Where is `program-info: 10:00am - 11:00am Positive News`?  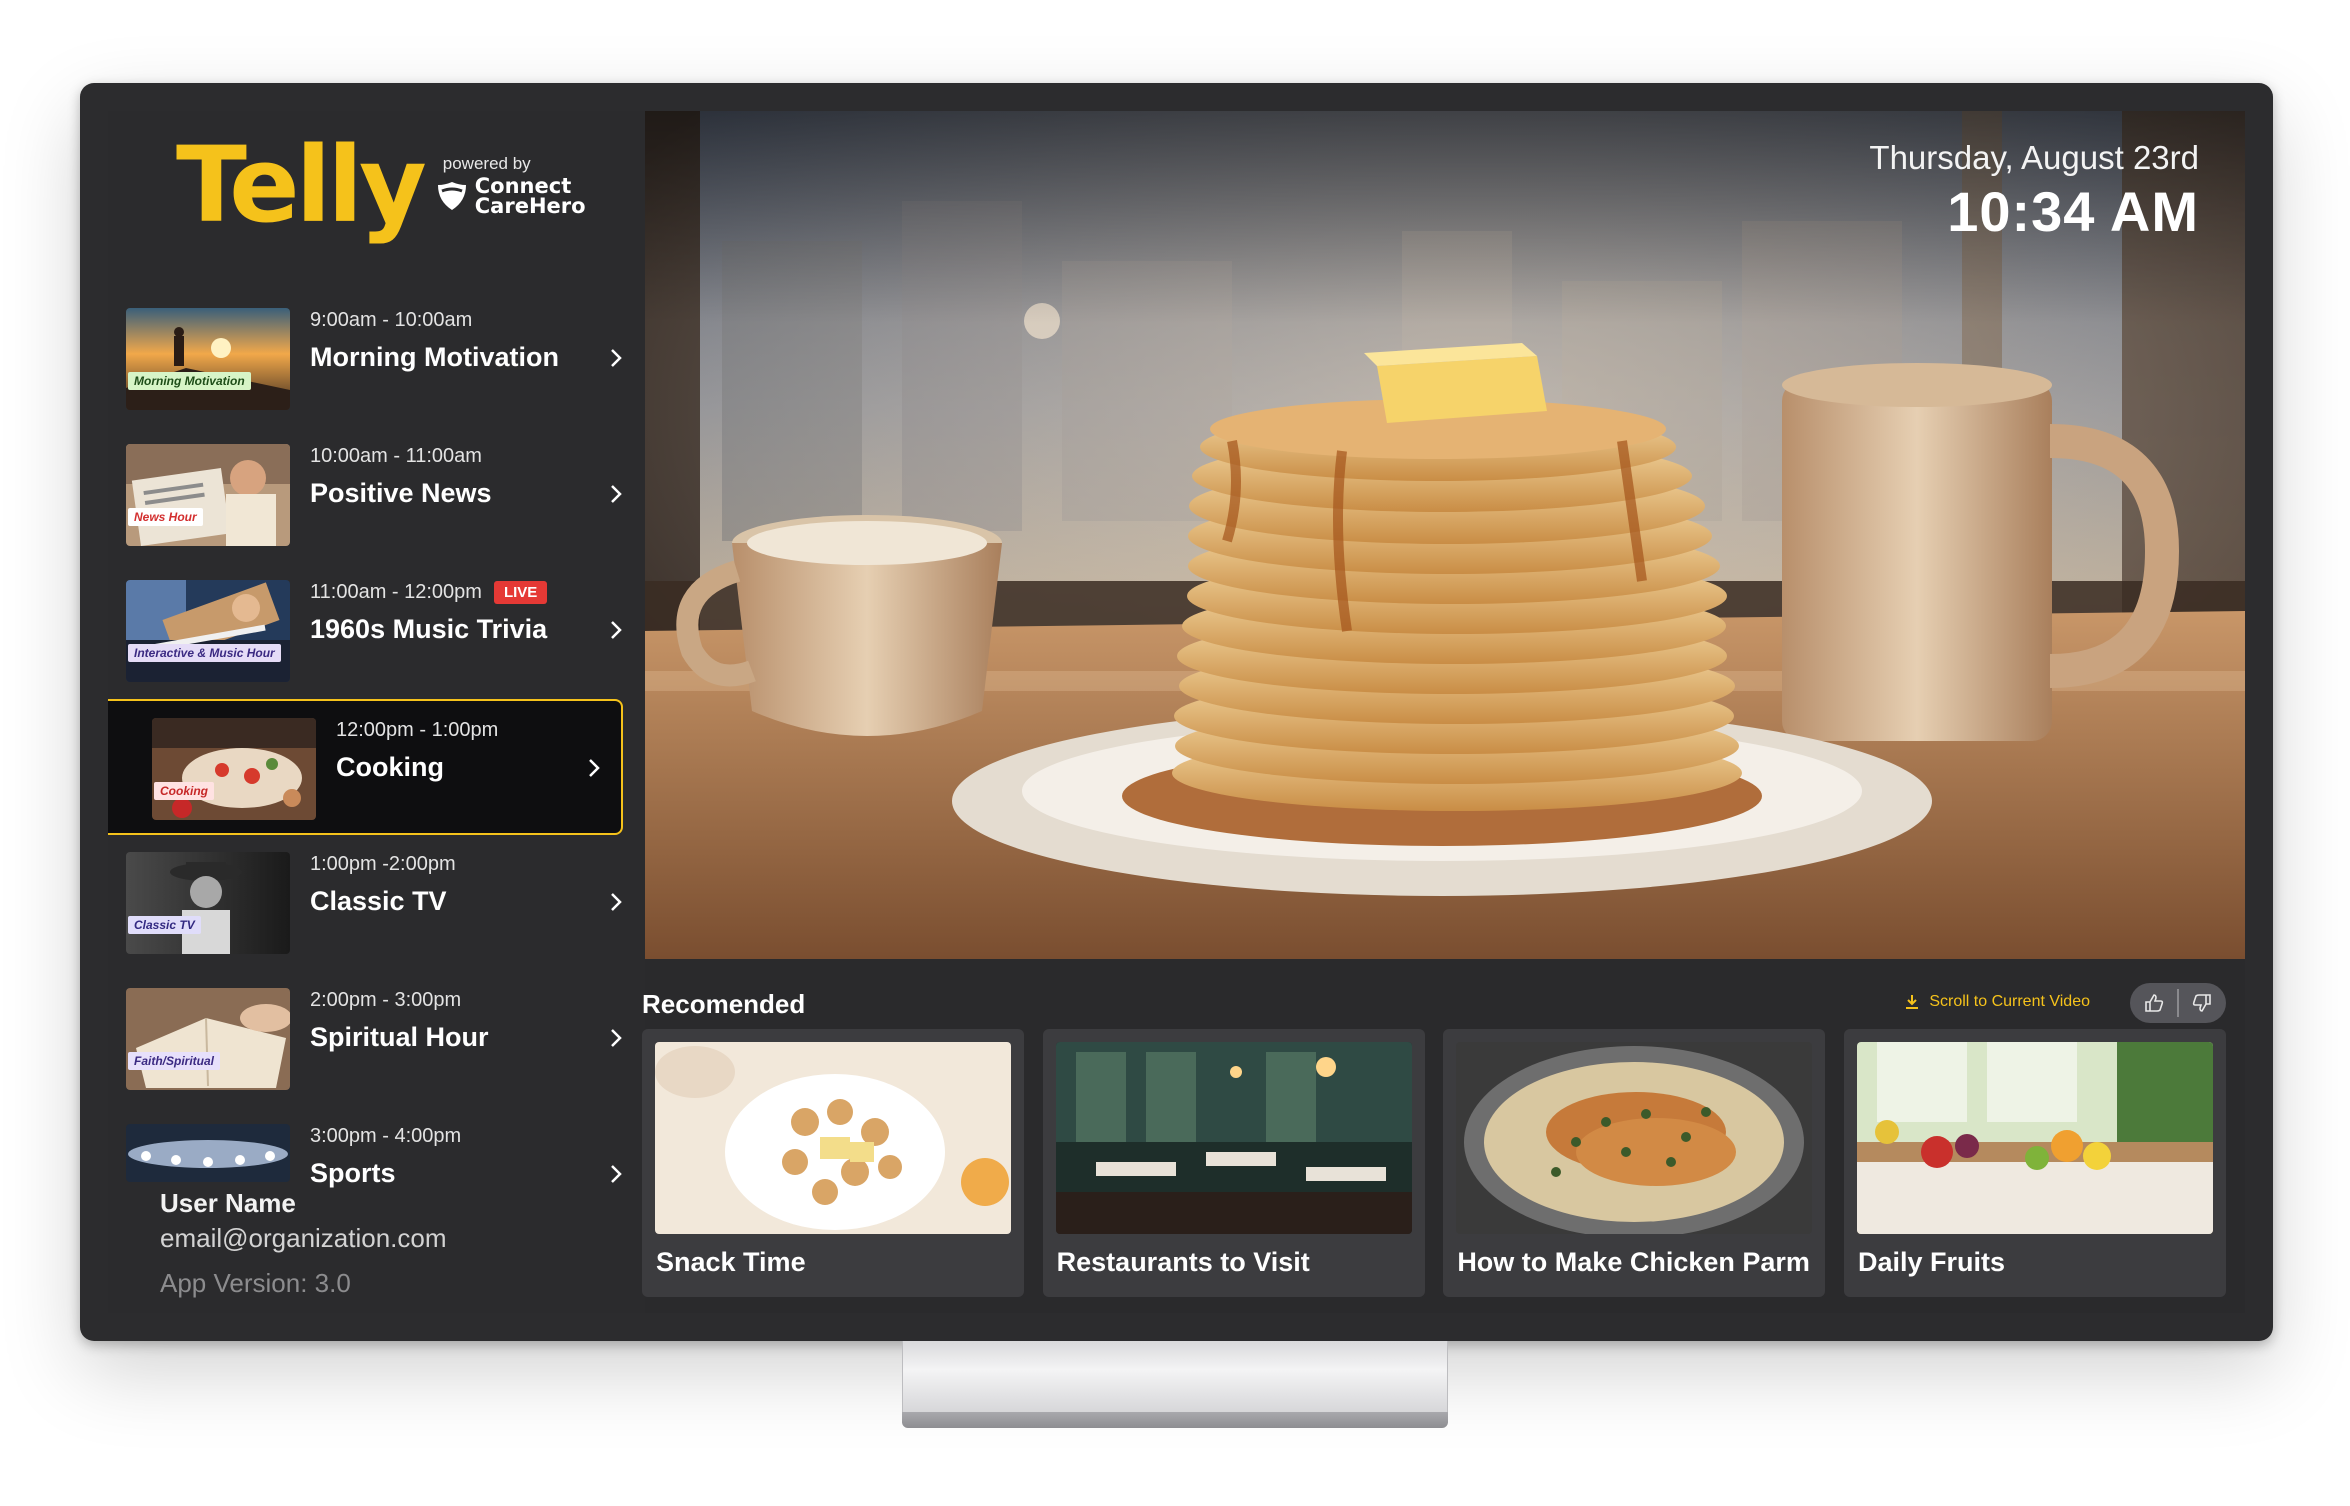 program-info: 10:00am - 11:00am Positive News is located at coordinates (401, 477).